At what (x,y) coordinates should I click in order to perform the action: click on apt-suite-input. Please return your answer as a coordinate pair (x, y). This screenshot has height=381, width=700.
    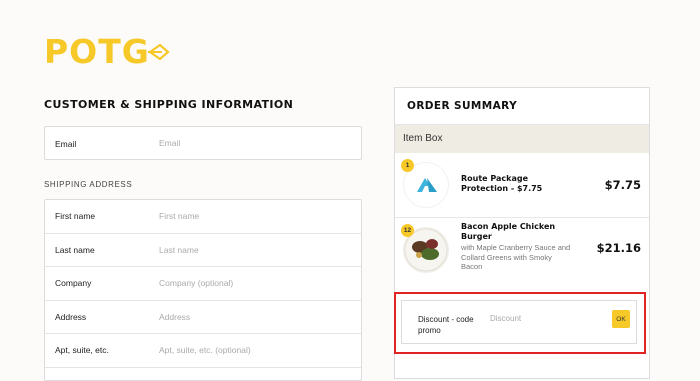
    Looking at the image, I should click on (256, 350).